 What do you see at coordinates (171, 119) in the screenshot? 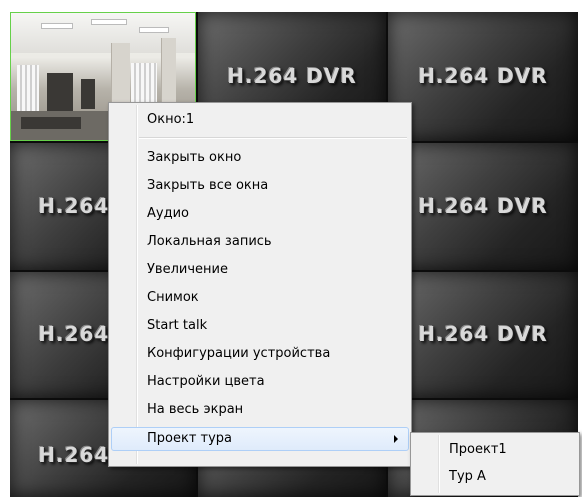
I see `menu-header-window: Окно:1` at bounding box center [171, 119].